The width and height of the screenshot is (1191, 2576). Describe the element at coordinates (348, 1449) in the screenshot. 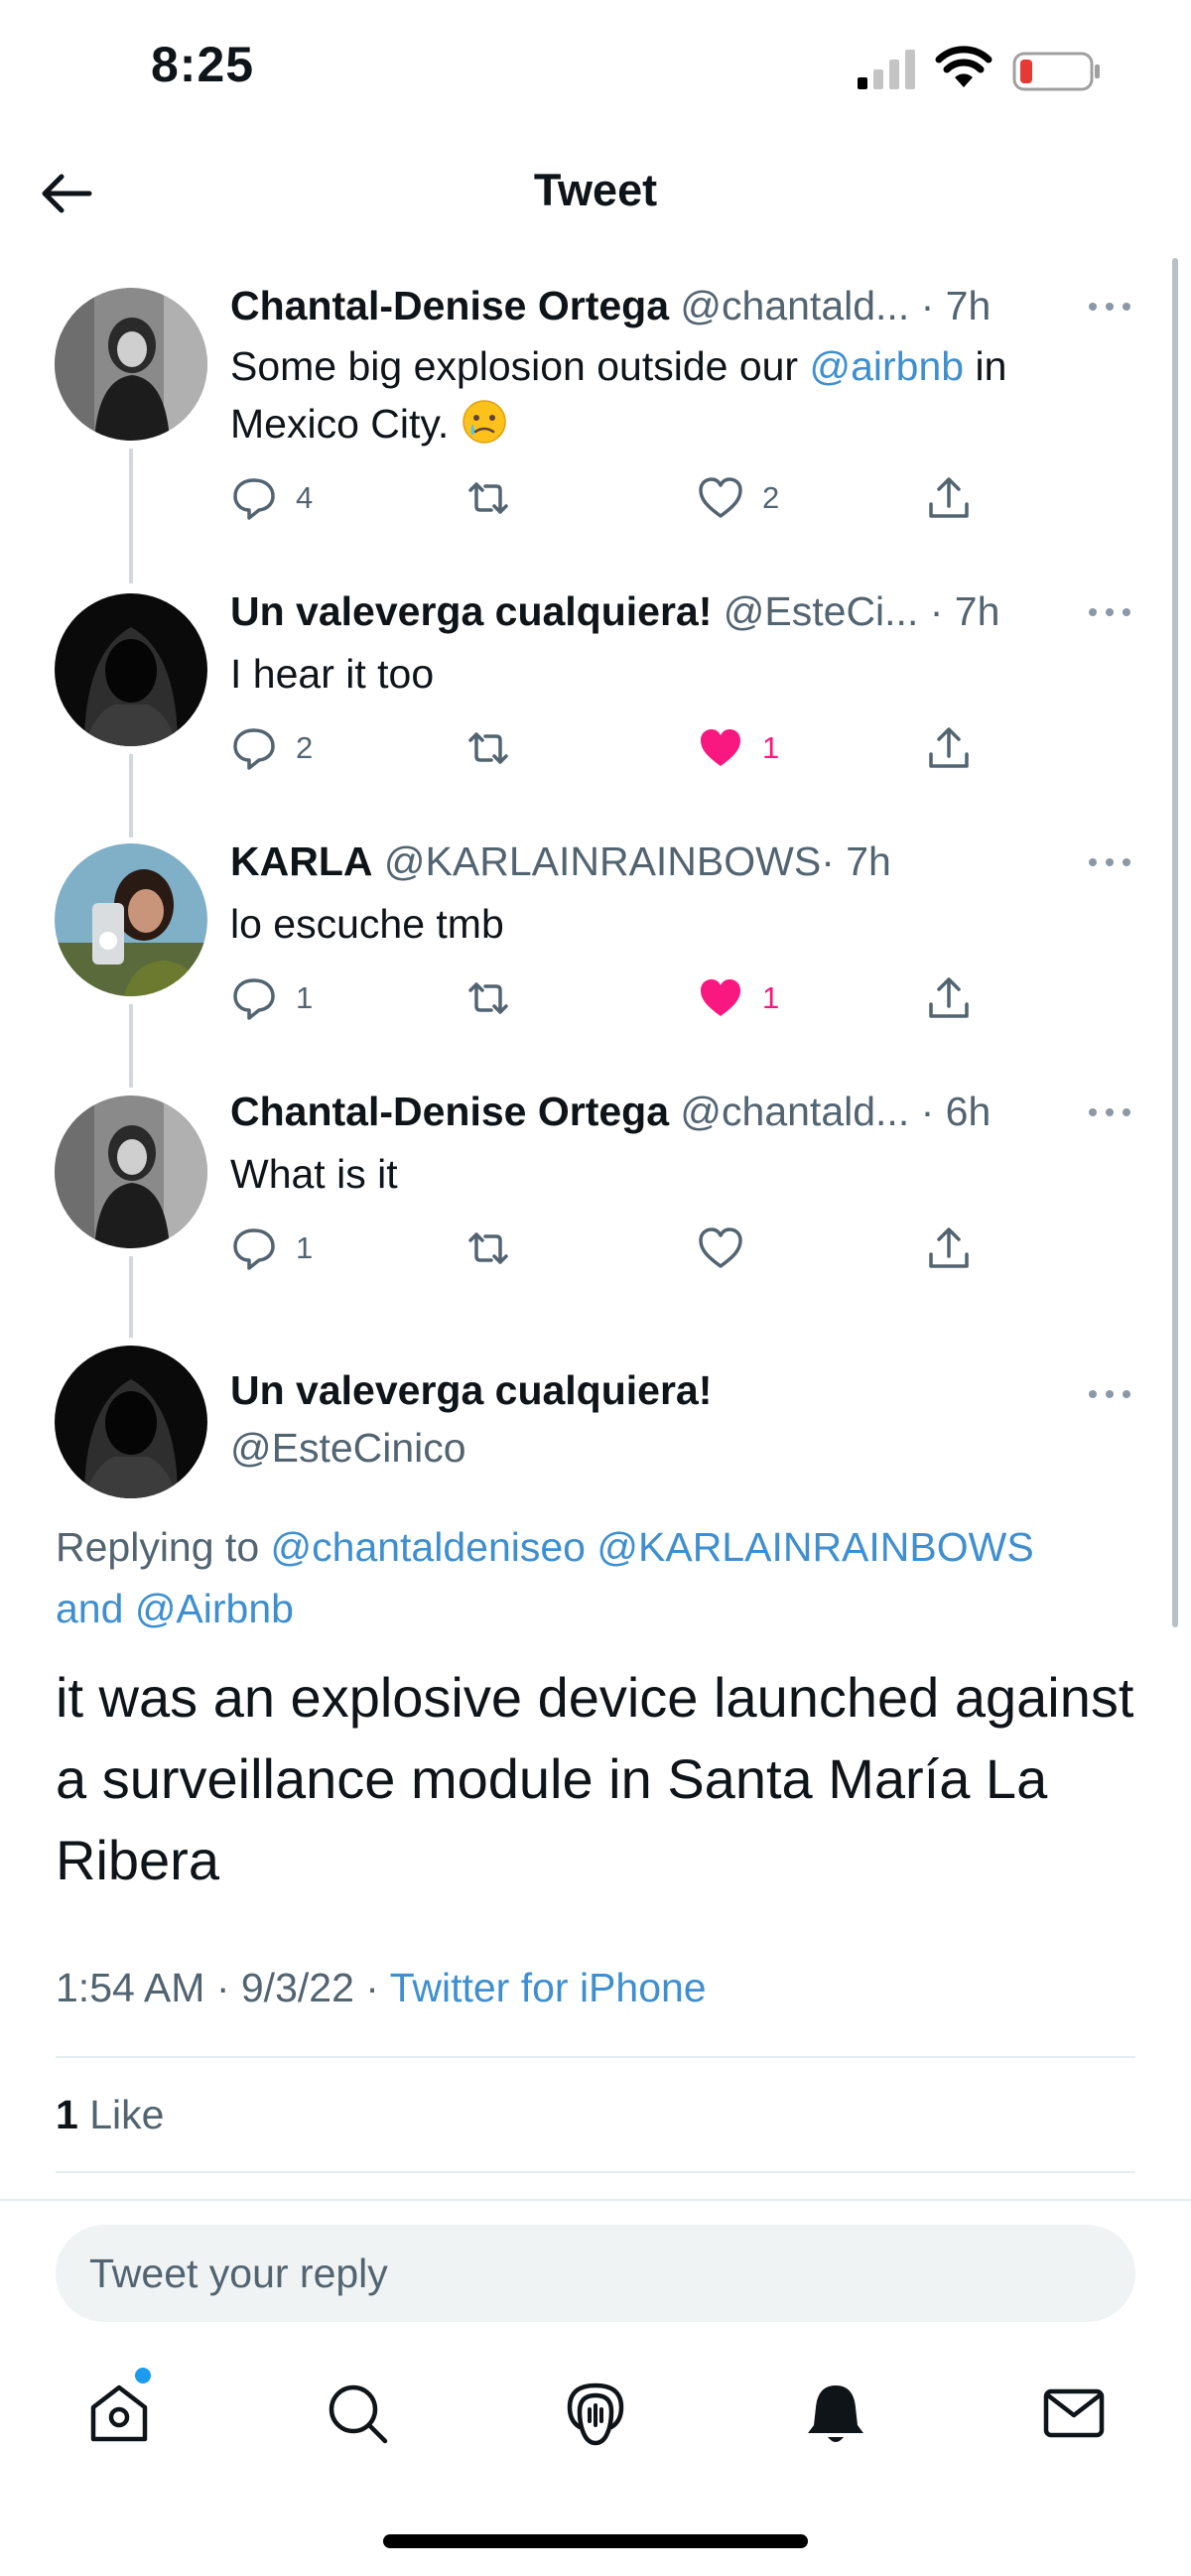

I see `handle: @EsteCinico` at that location.